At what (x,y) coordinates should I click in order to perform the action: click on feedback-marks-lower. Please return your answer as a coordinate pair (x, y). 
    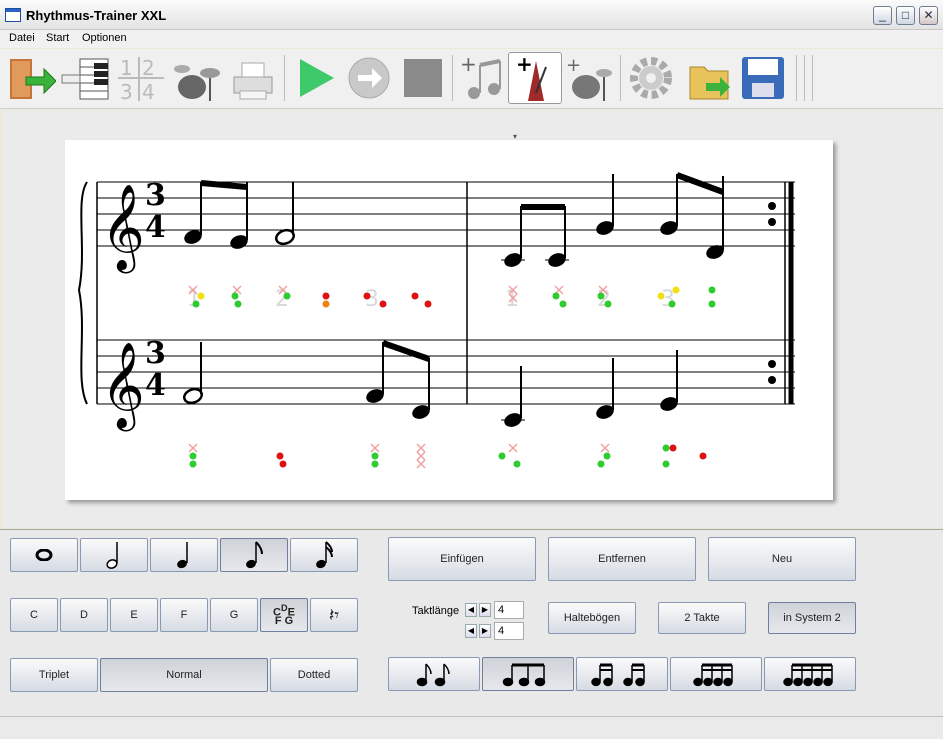
    Looking at the image, I should click on (447, 456).